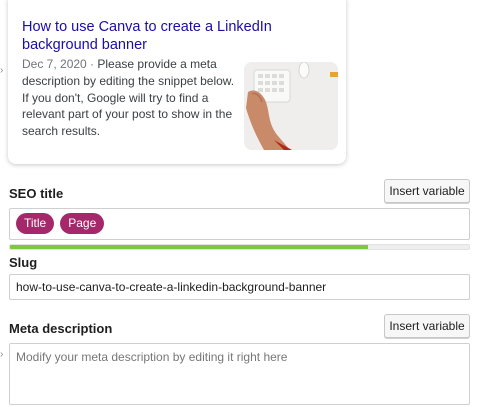 The height and width of the screenshot is (407, 480). I want to click on seo-title-length-progress, so click(239, 247).